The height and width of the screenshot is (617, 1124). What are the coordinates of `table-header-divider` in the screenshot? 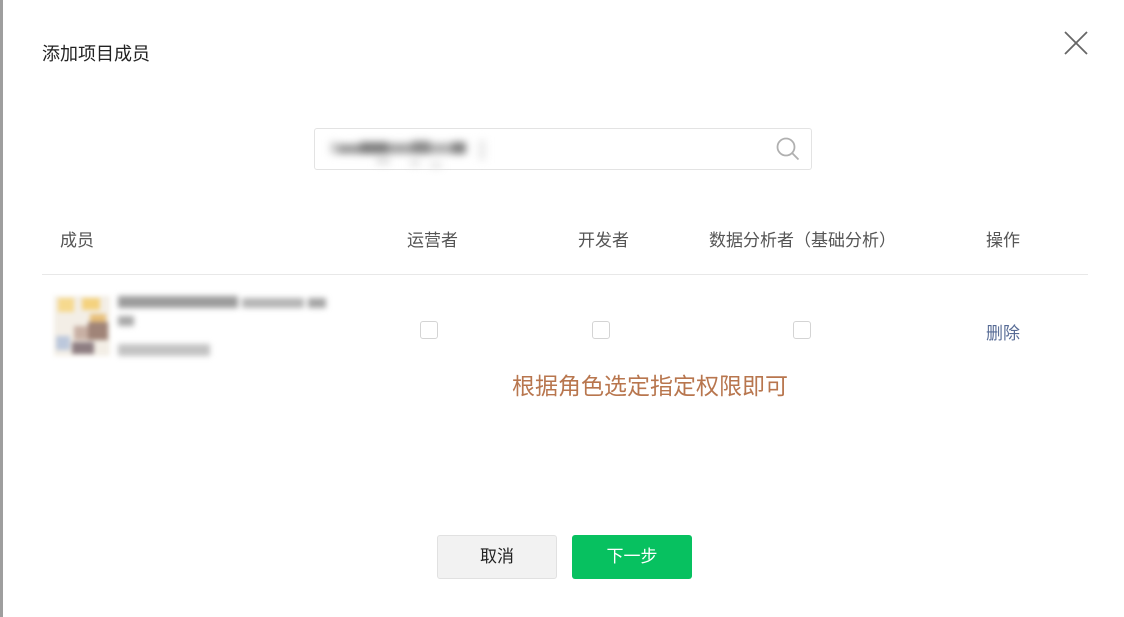 It's located at (565, 274).